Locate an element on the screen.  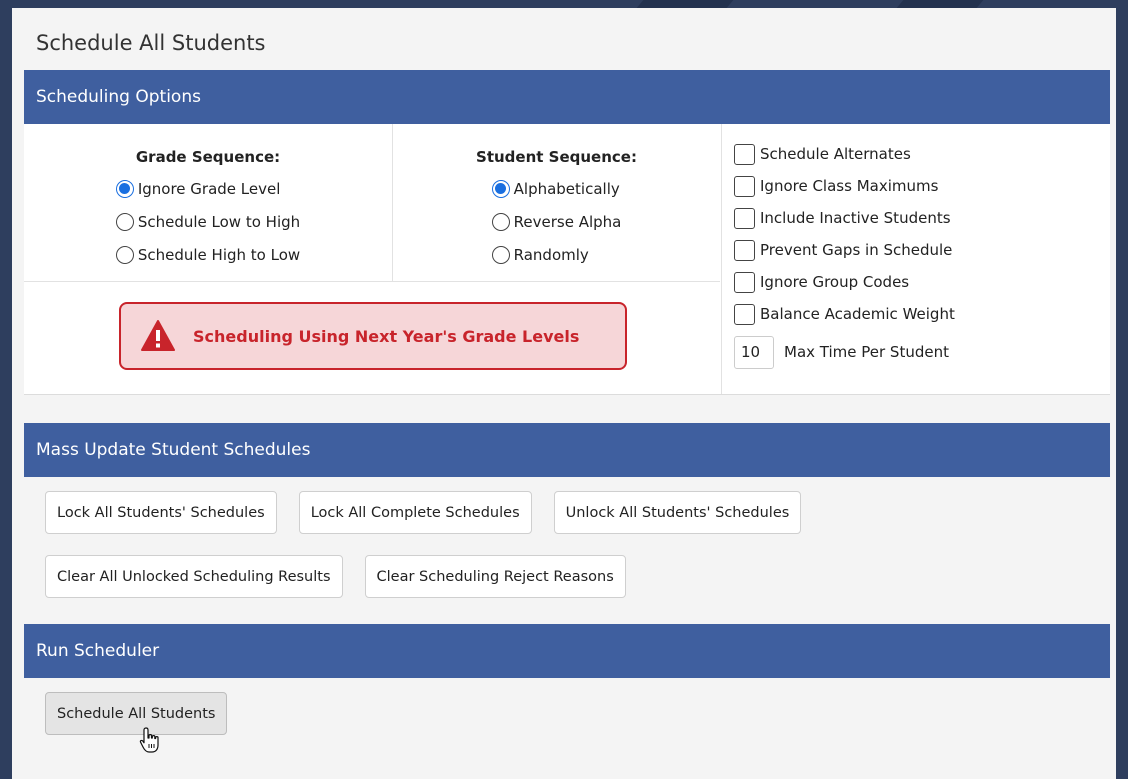
checkbox-label: Balance Academic Weight is located at coordinates (857, 314).